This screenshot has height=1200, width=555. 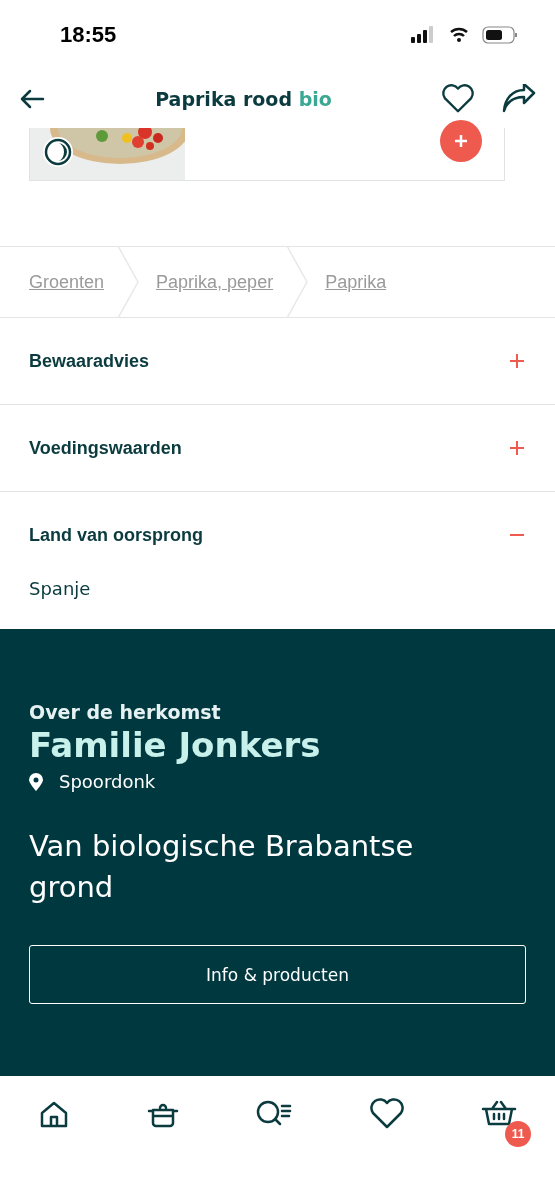 I want to click on cart-count-badge: 11, so click(x=518, y=1134).